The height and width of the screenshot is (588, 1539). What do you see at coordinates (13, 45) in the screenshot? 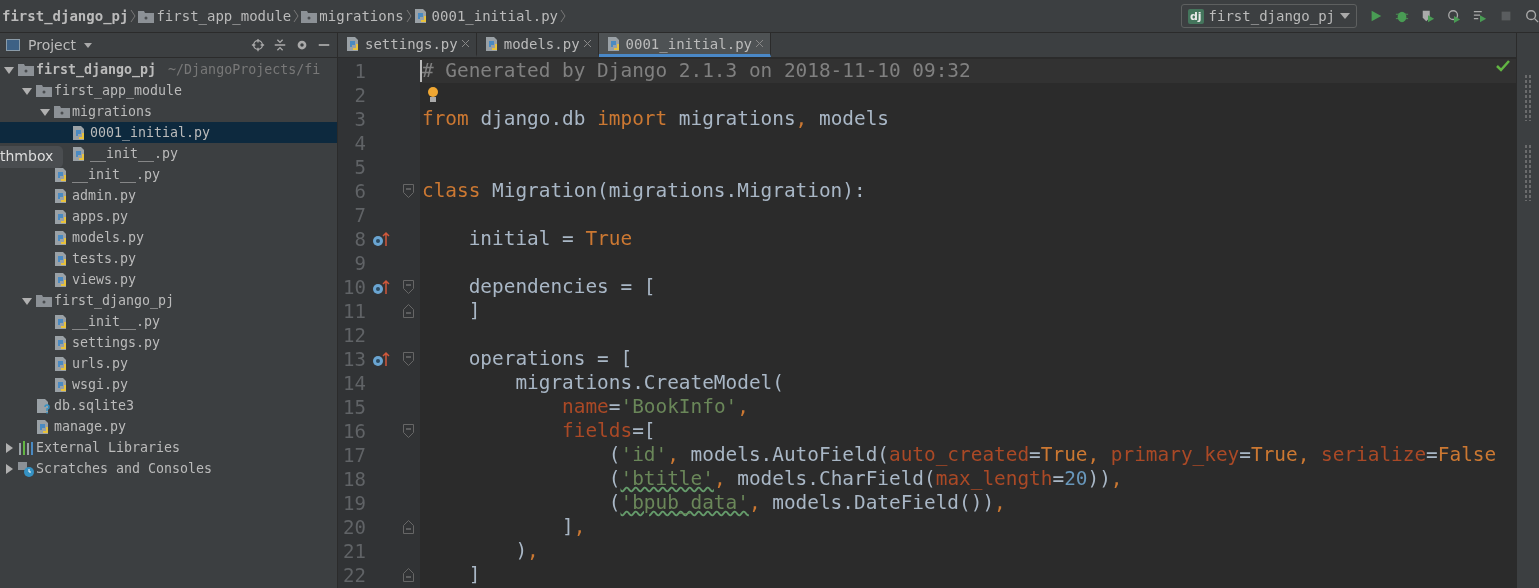
I see `panel-icon` at bounding box center [13, 45].